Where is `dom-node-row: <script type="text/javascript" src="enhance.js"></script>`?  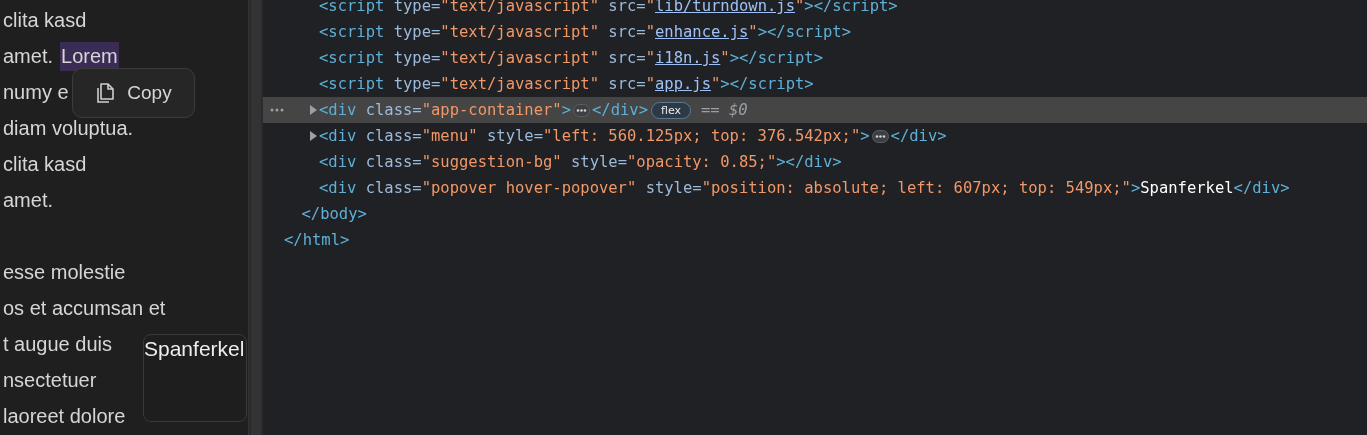
dom-node-row: <script type="text/javascript" src="enhance.js"></script> is located at coordinates (815, 32).